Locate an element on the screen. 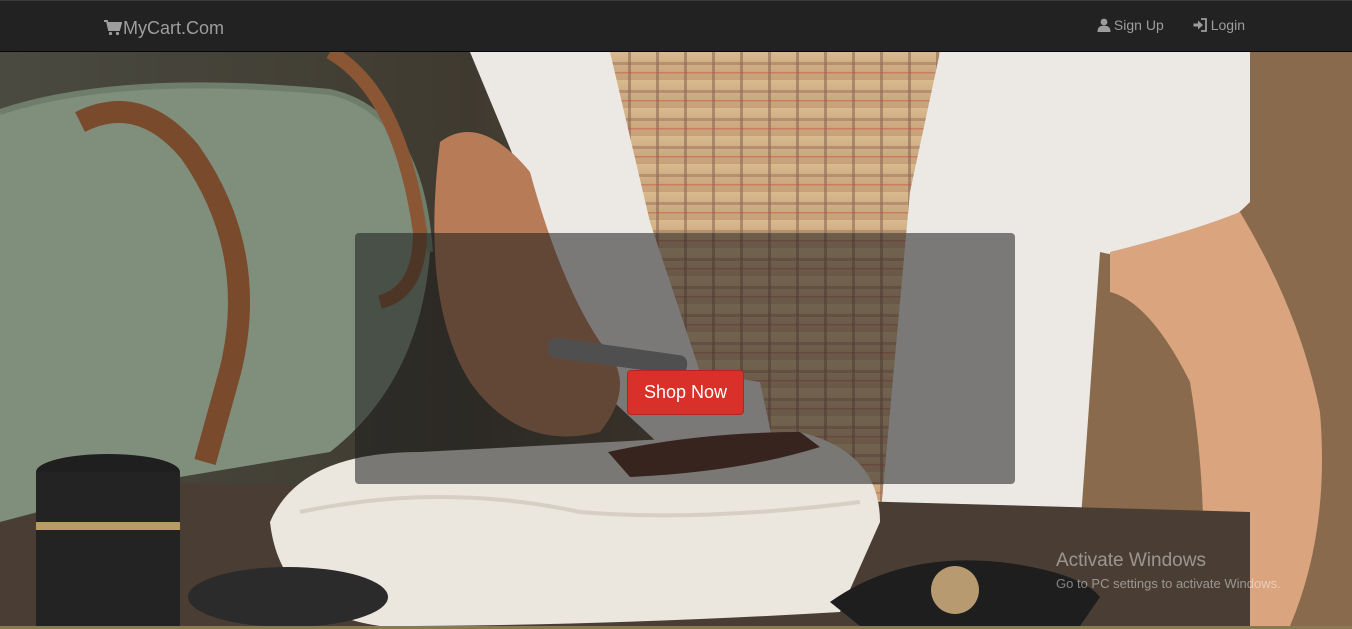 The width and height of the screenshot is (1352, 629). watermark-title: Activate Windows is located at coordinates (1131, 560).